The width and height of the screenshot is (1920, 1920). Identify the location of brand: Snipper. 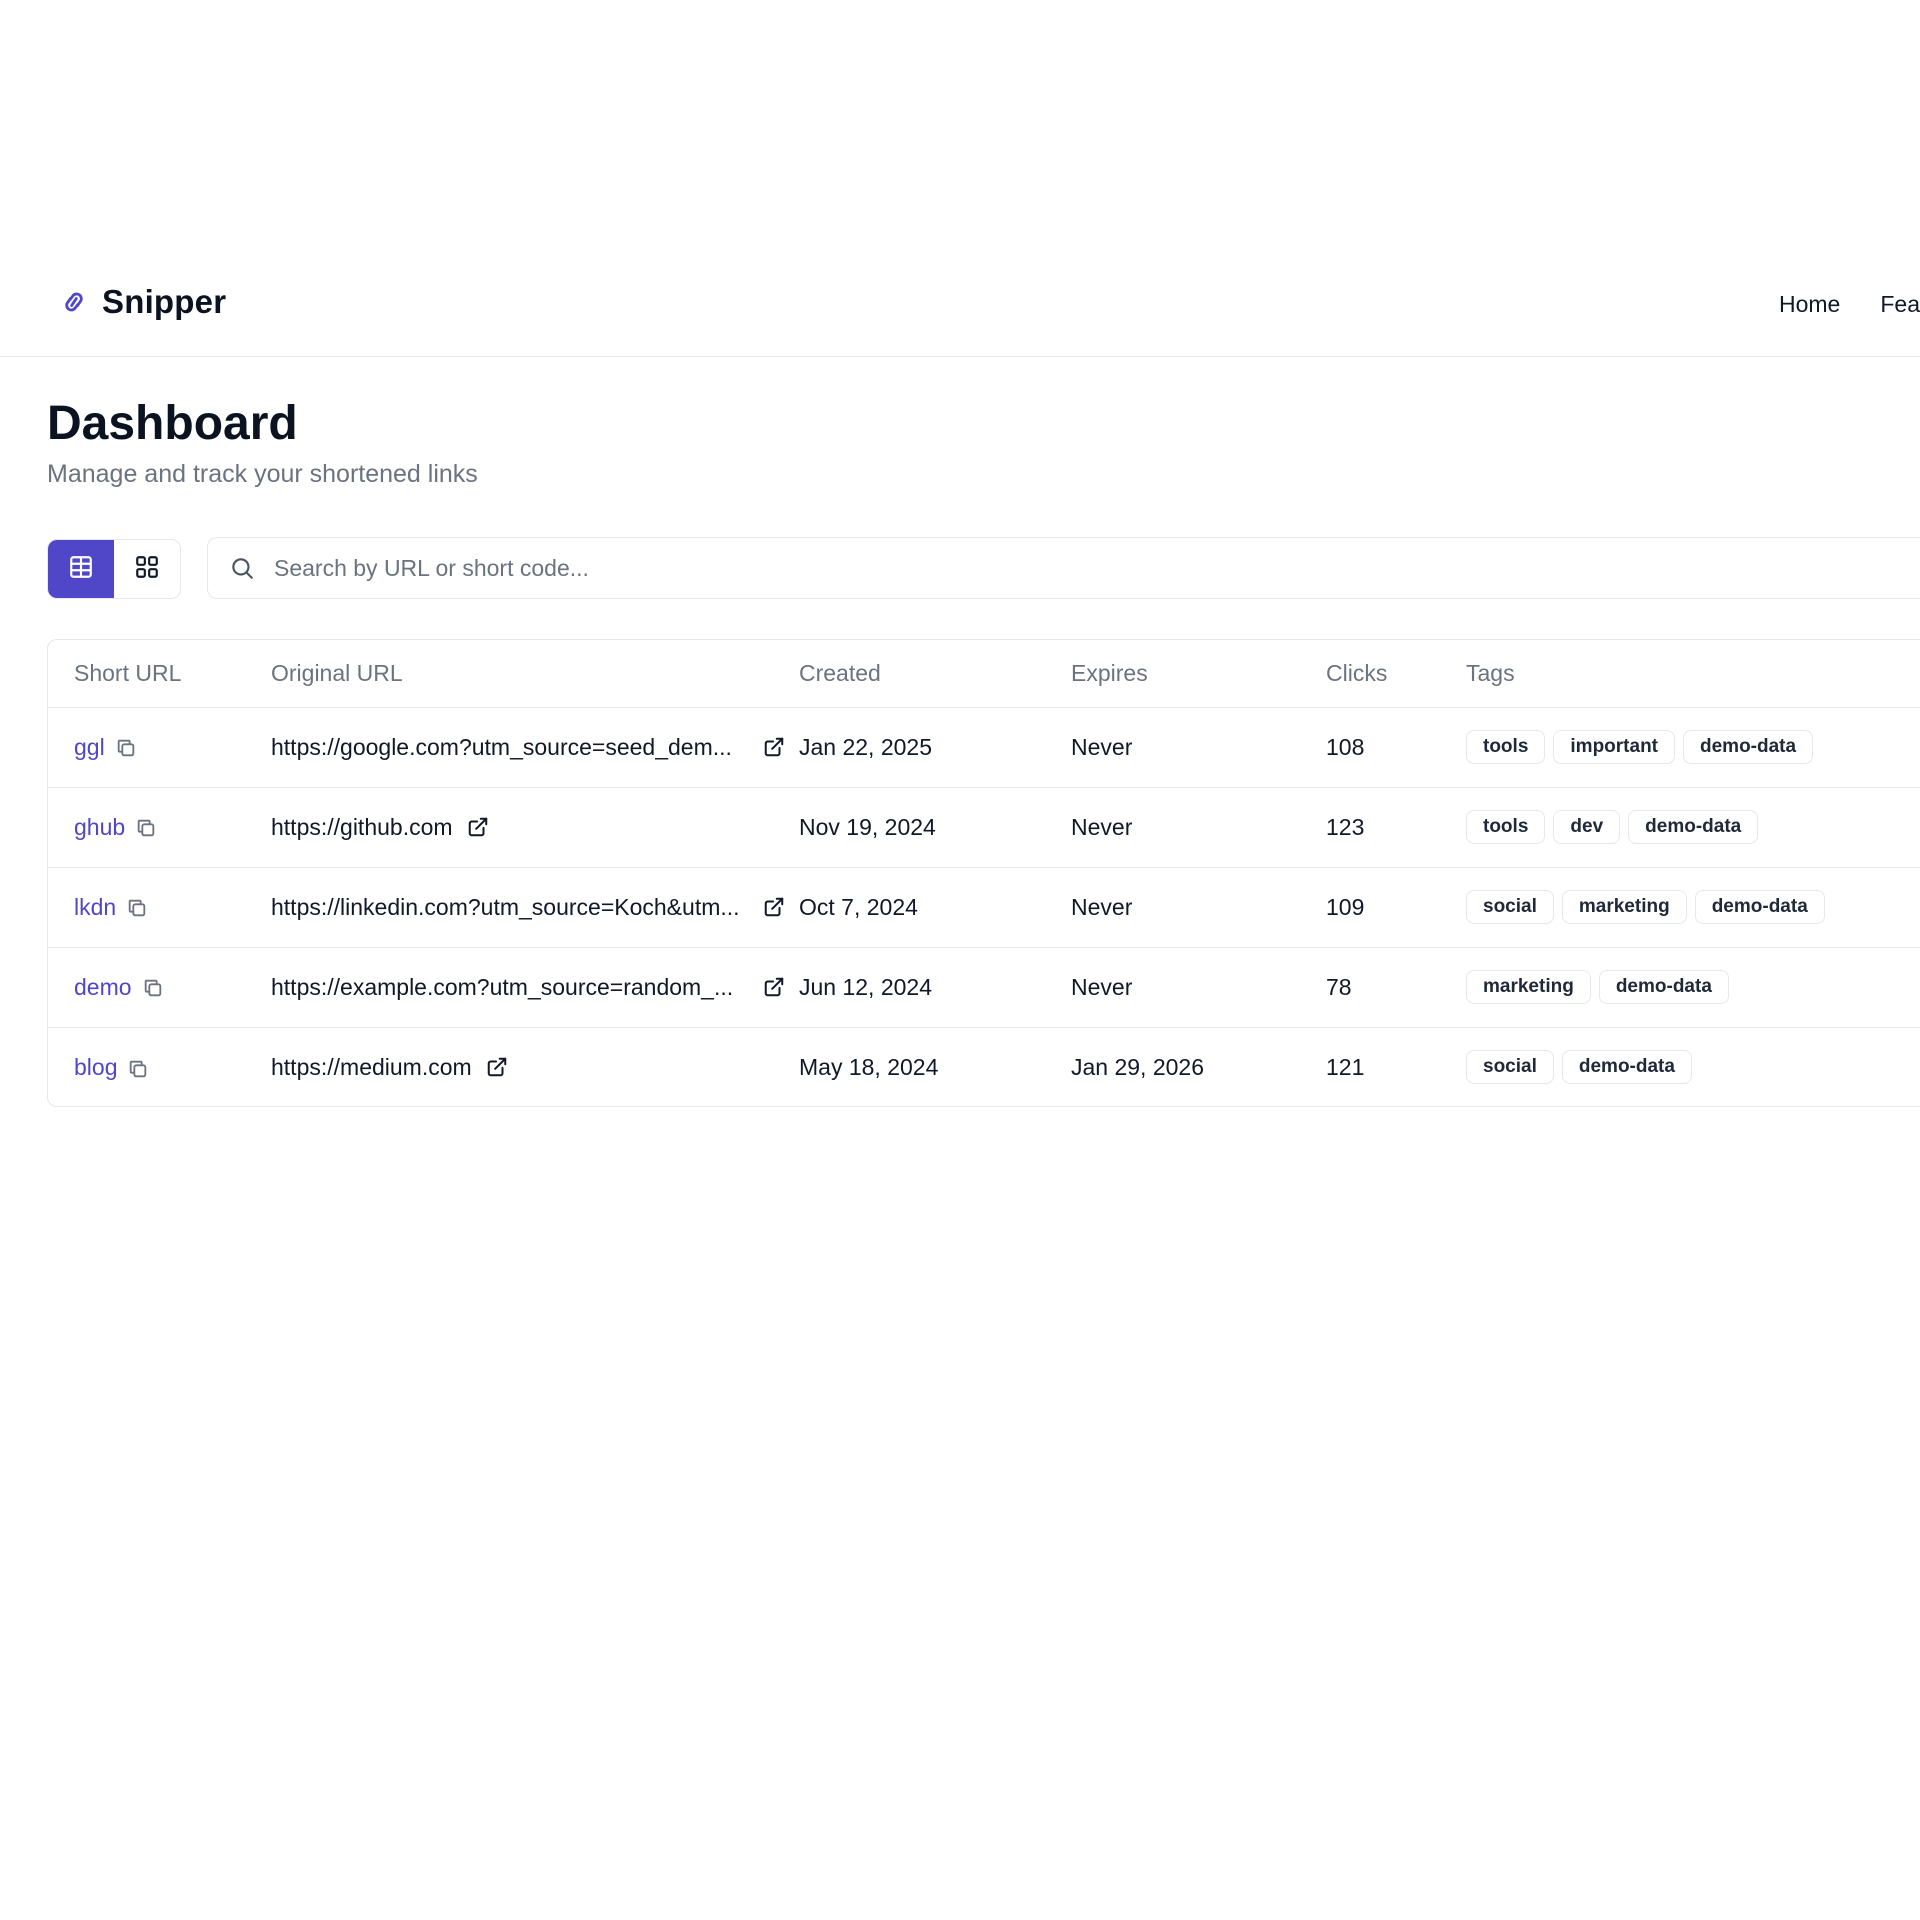
(143, 302).